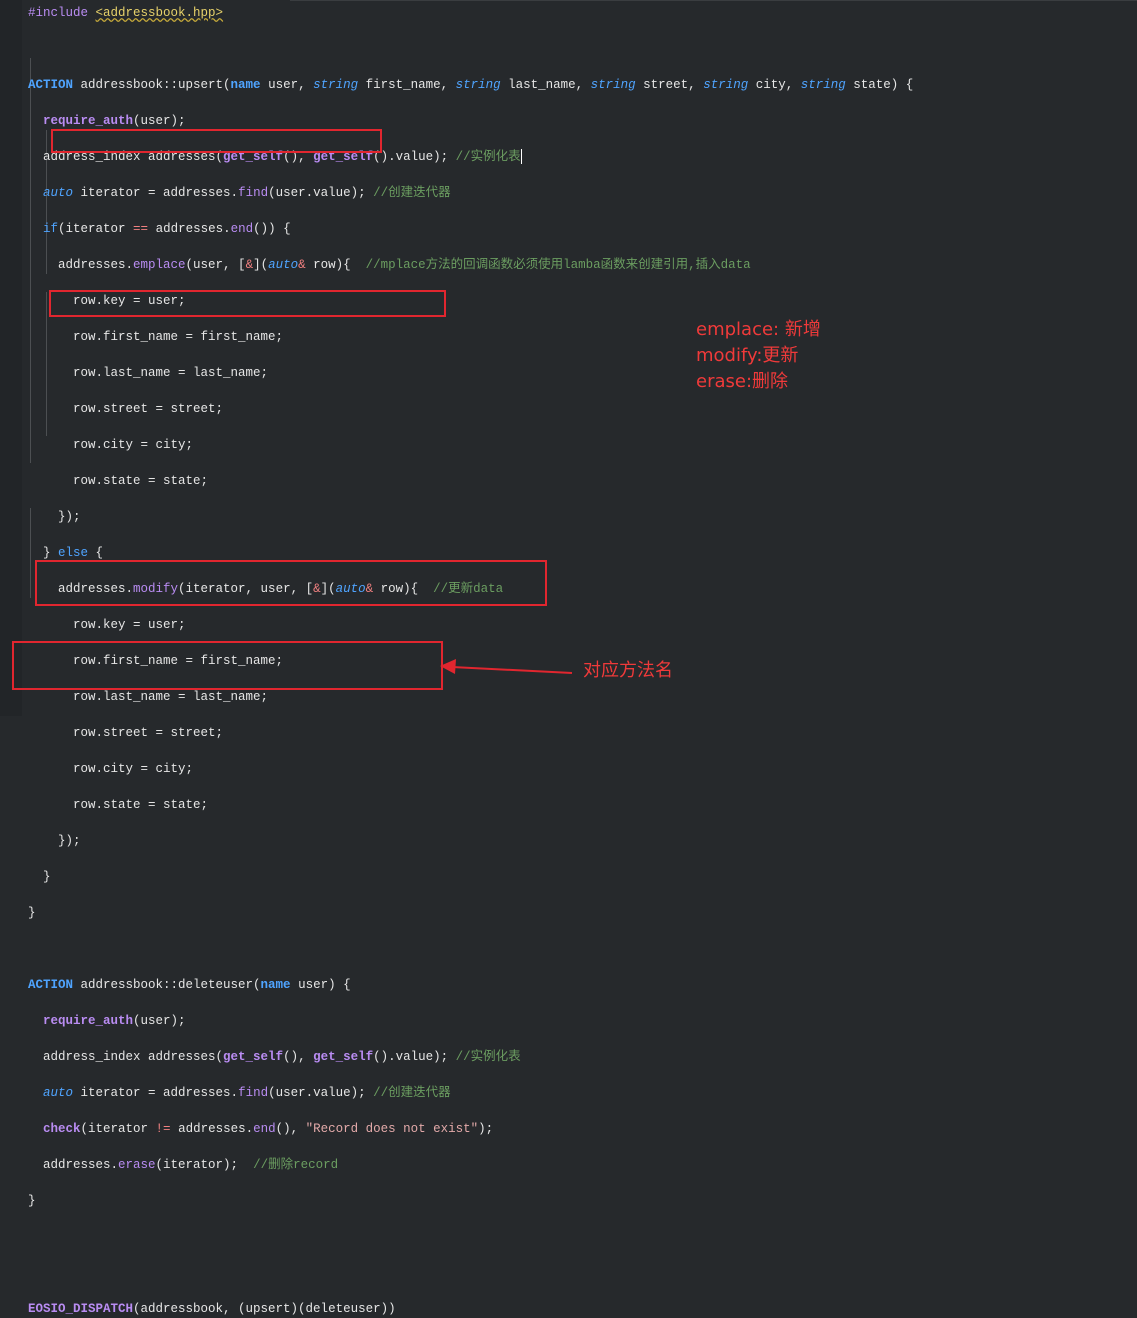  Describe the element at coordinates (291, 583) in the screenshot. I see `check-erase-highlight-box` at that location.